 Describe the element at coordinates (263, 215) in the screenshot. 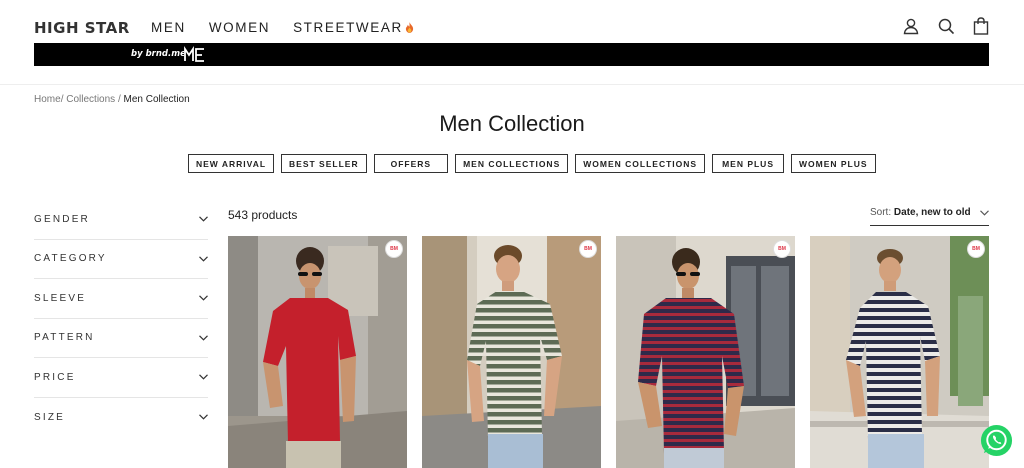

I see `product-count: 543 products` at that location.